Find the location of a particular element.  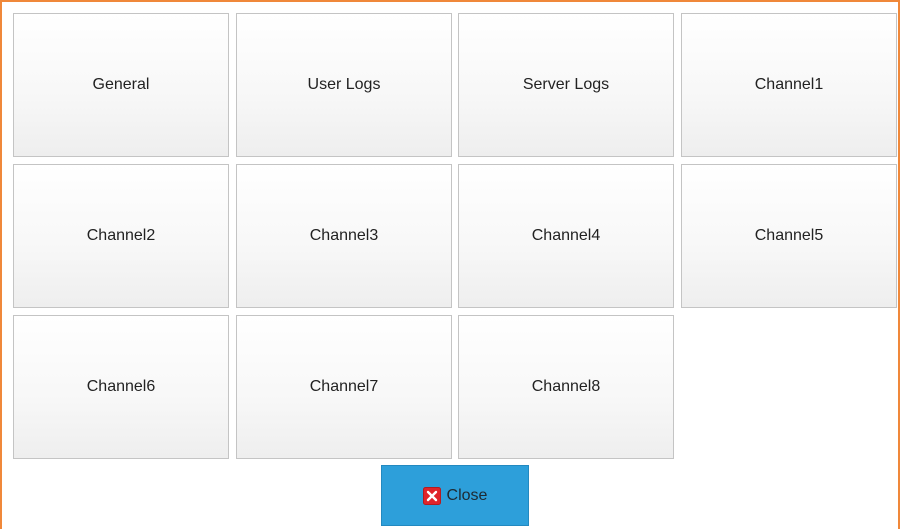

tile-label: Channel7 is located at coordinates (344, 386).